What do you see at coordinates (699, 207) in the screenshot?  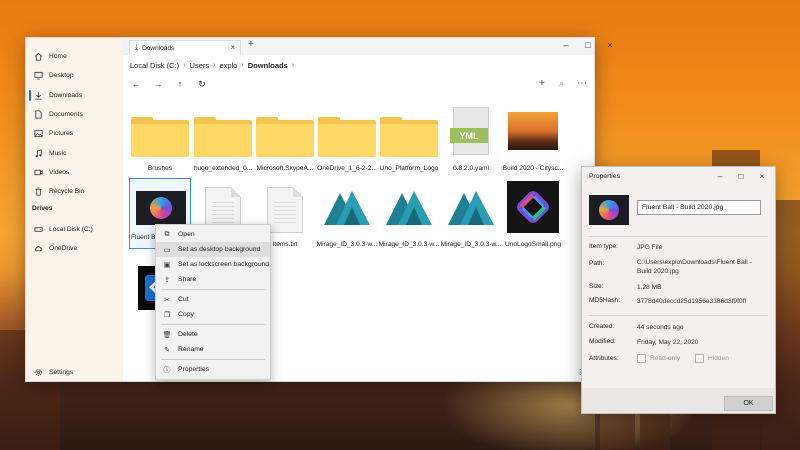 I see `file-name-input: Fluent Ball - Build 2020.jpg` at bounding box center [699, 207].